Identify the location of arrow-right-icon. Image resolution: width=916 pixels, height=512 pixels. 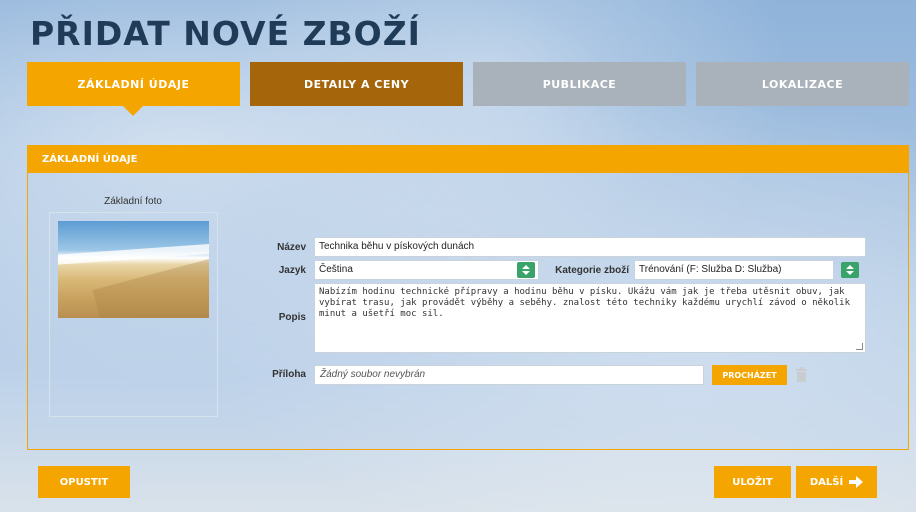
(856, 482).